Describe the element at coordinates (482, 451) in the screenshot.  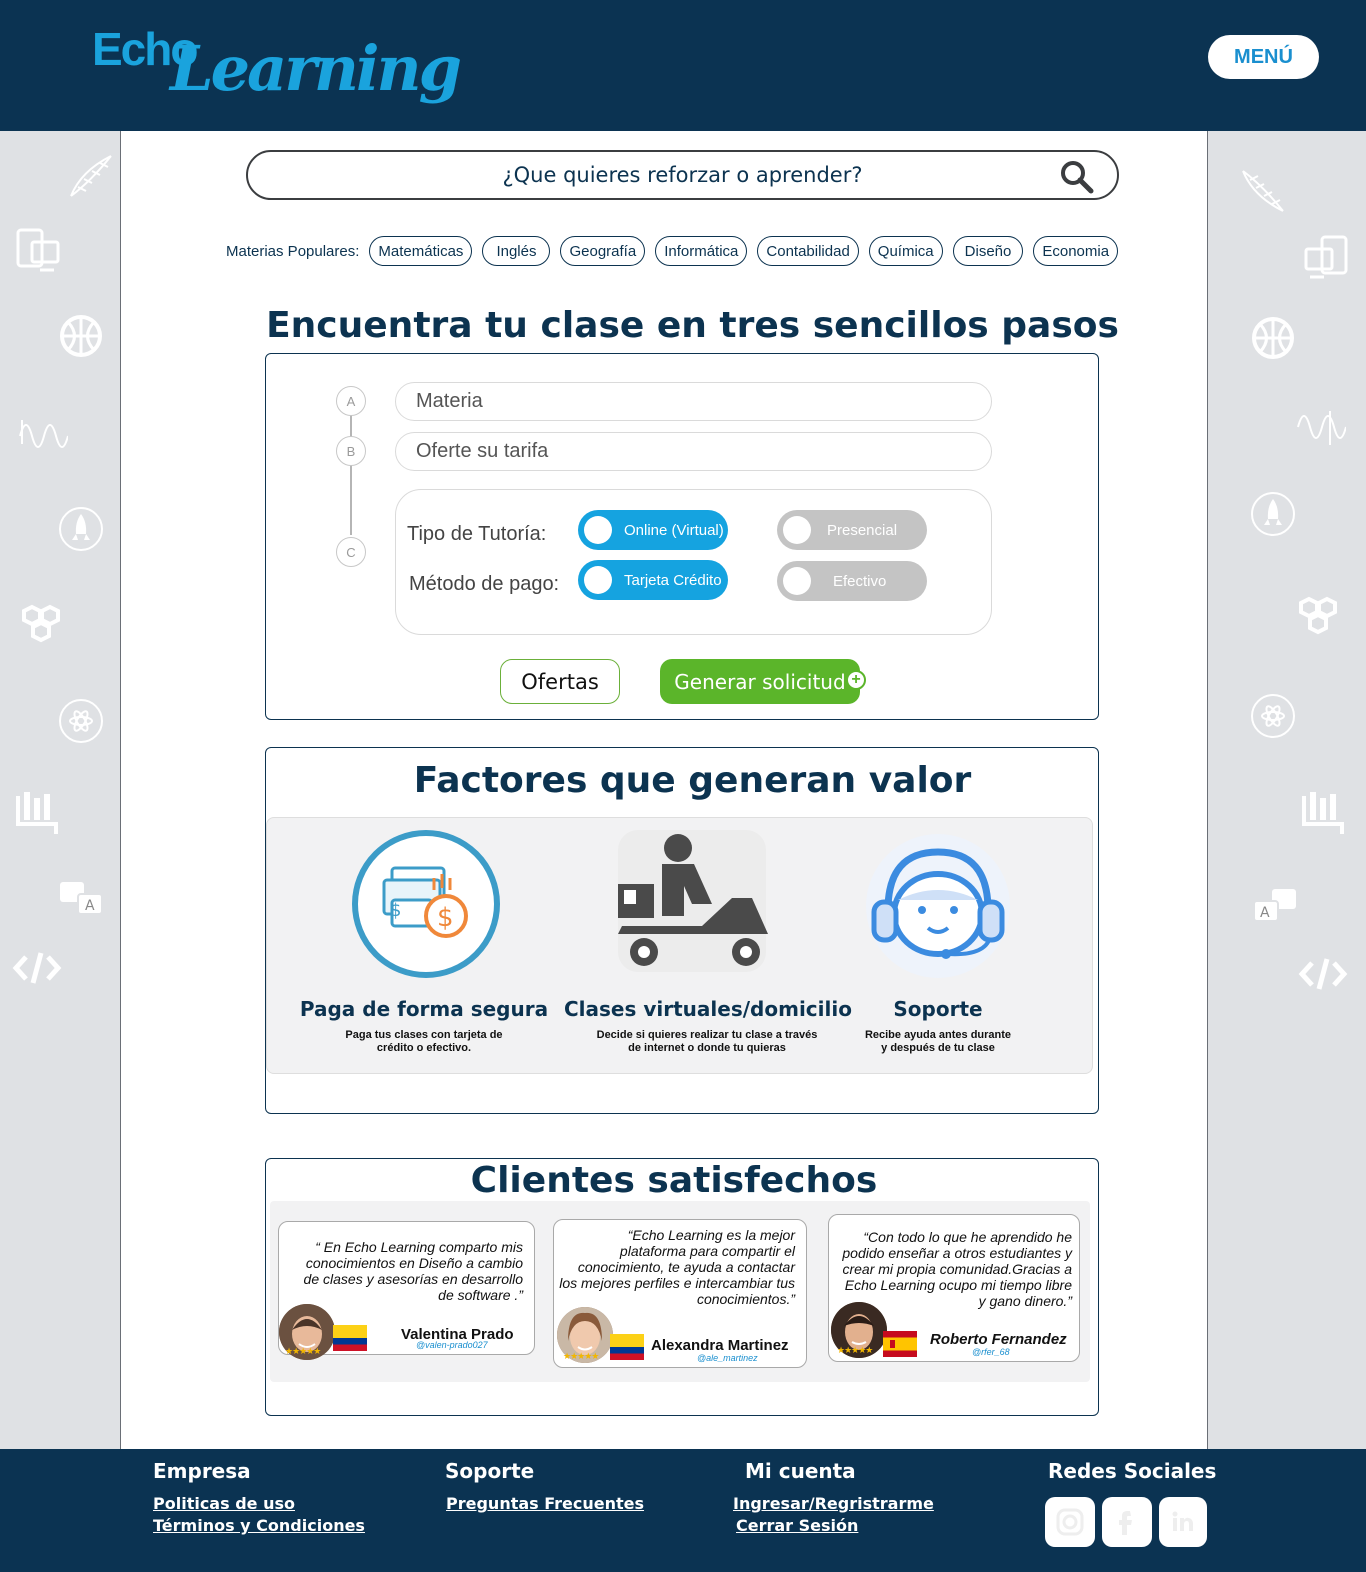
I see `tarifa-placeholder: Oferte su tarifa` at that location.